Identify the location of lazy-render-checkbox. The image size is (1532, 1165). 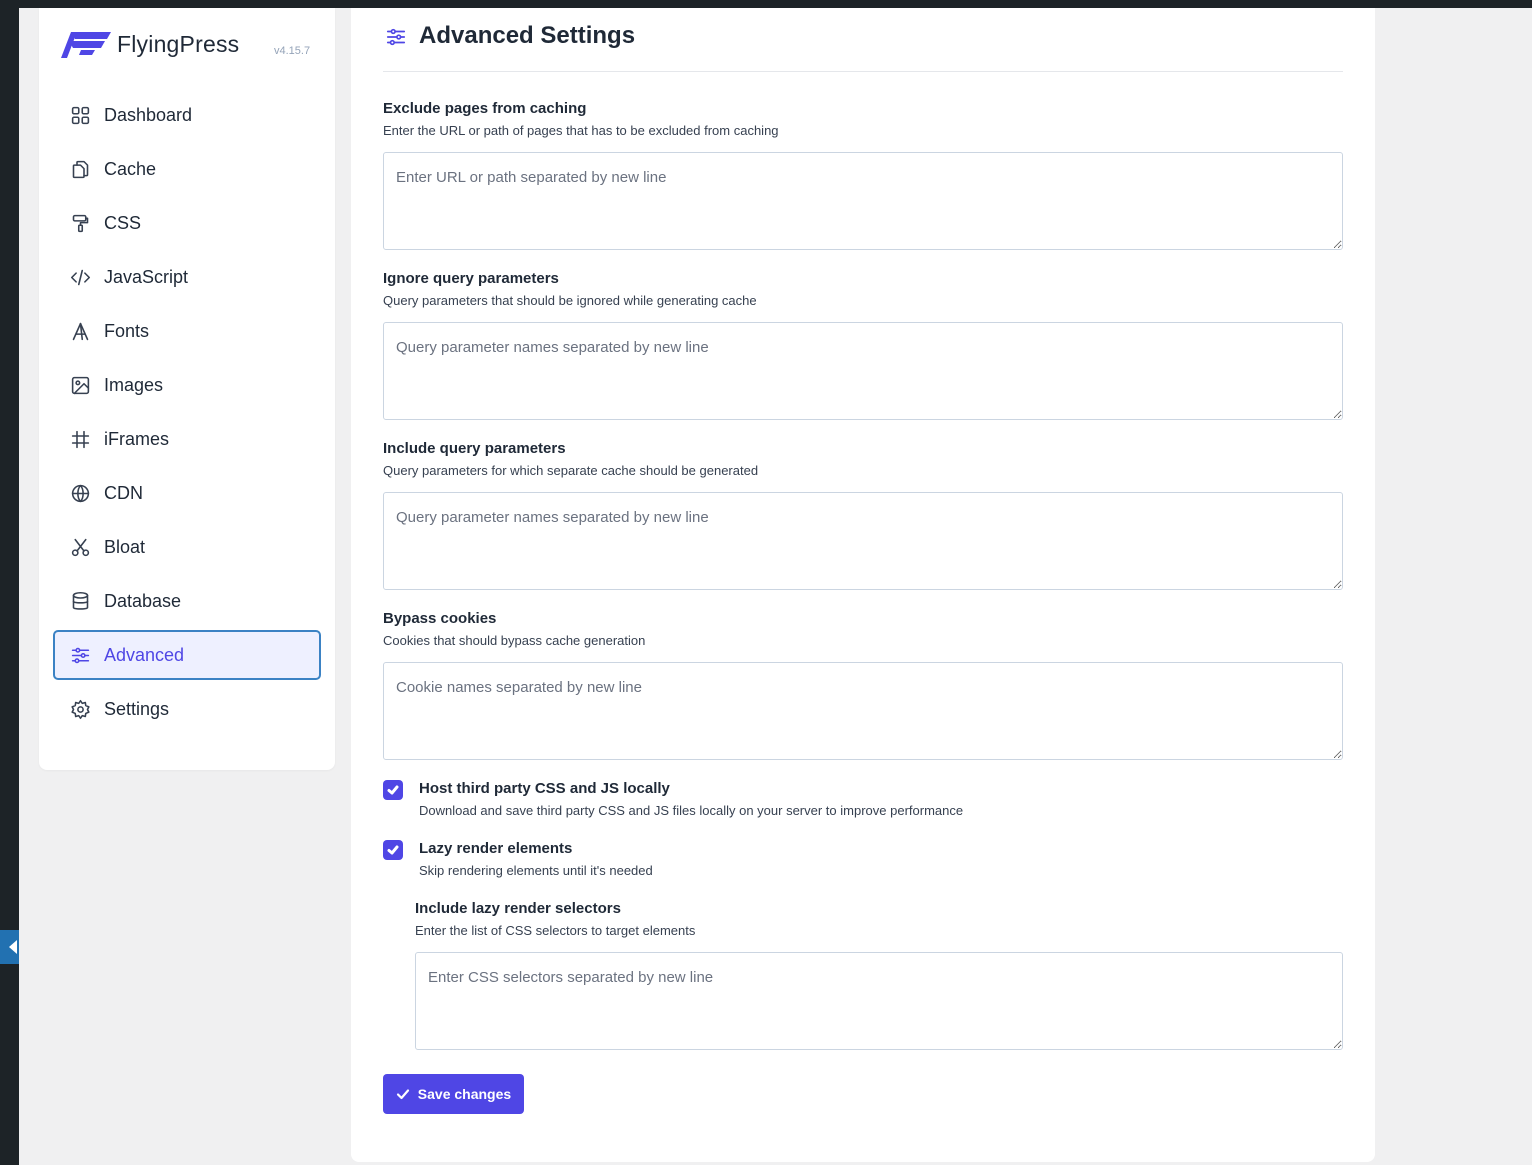
(393, 850).